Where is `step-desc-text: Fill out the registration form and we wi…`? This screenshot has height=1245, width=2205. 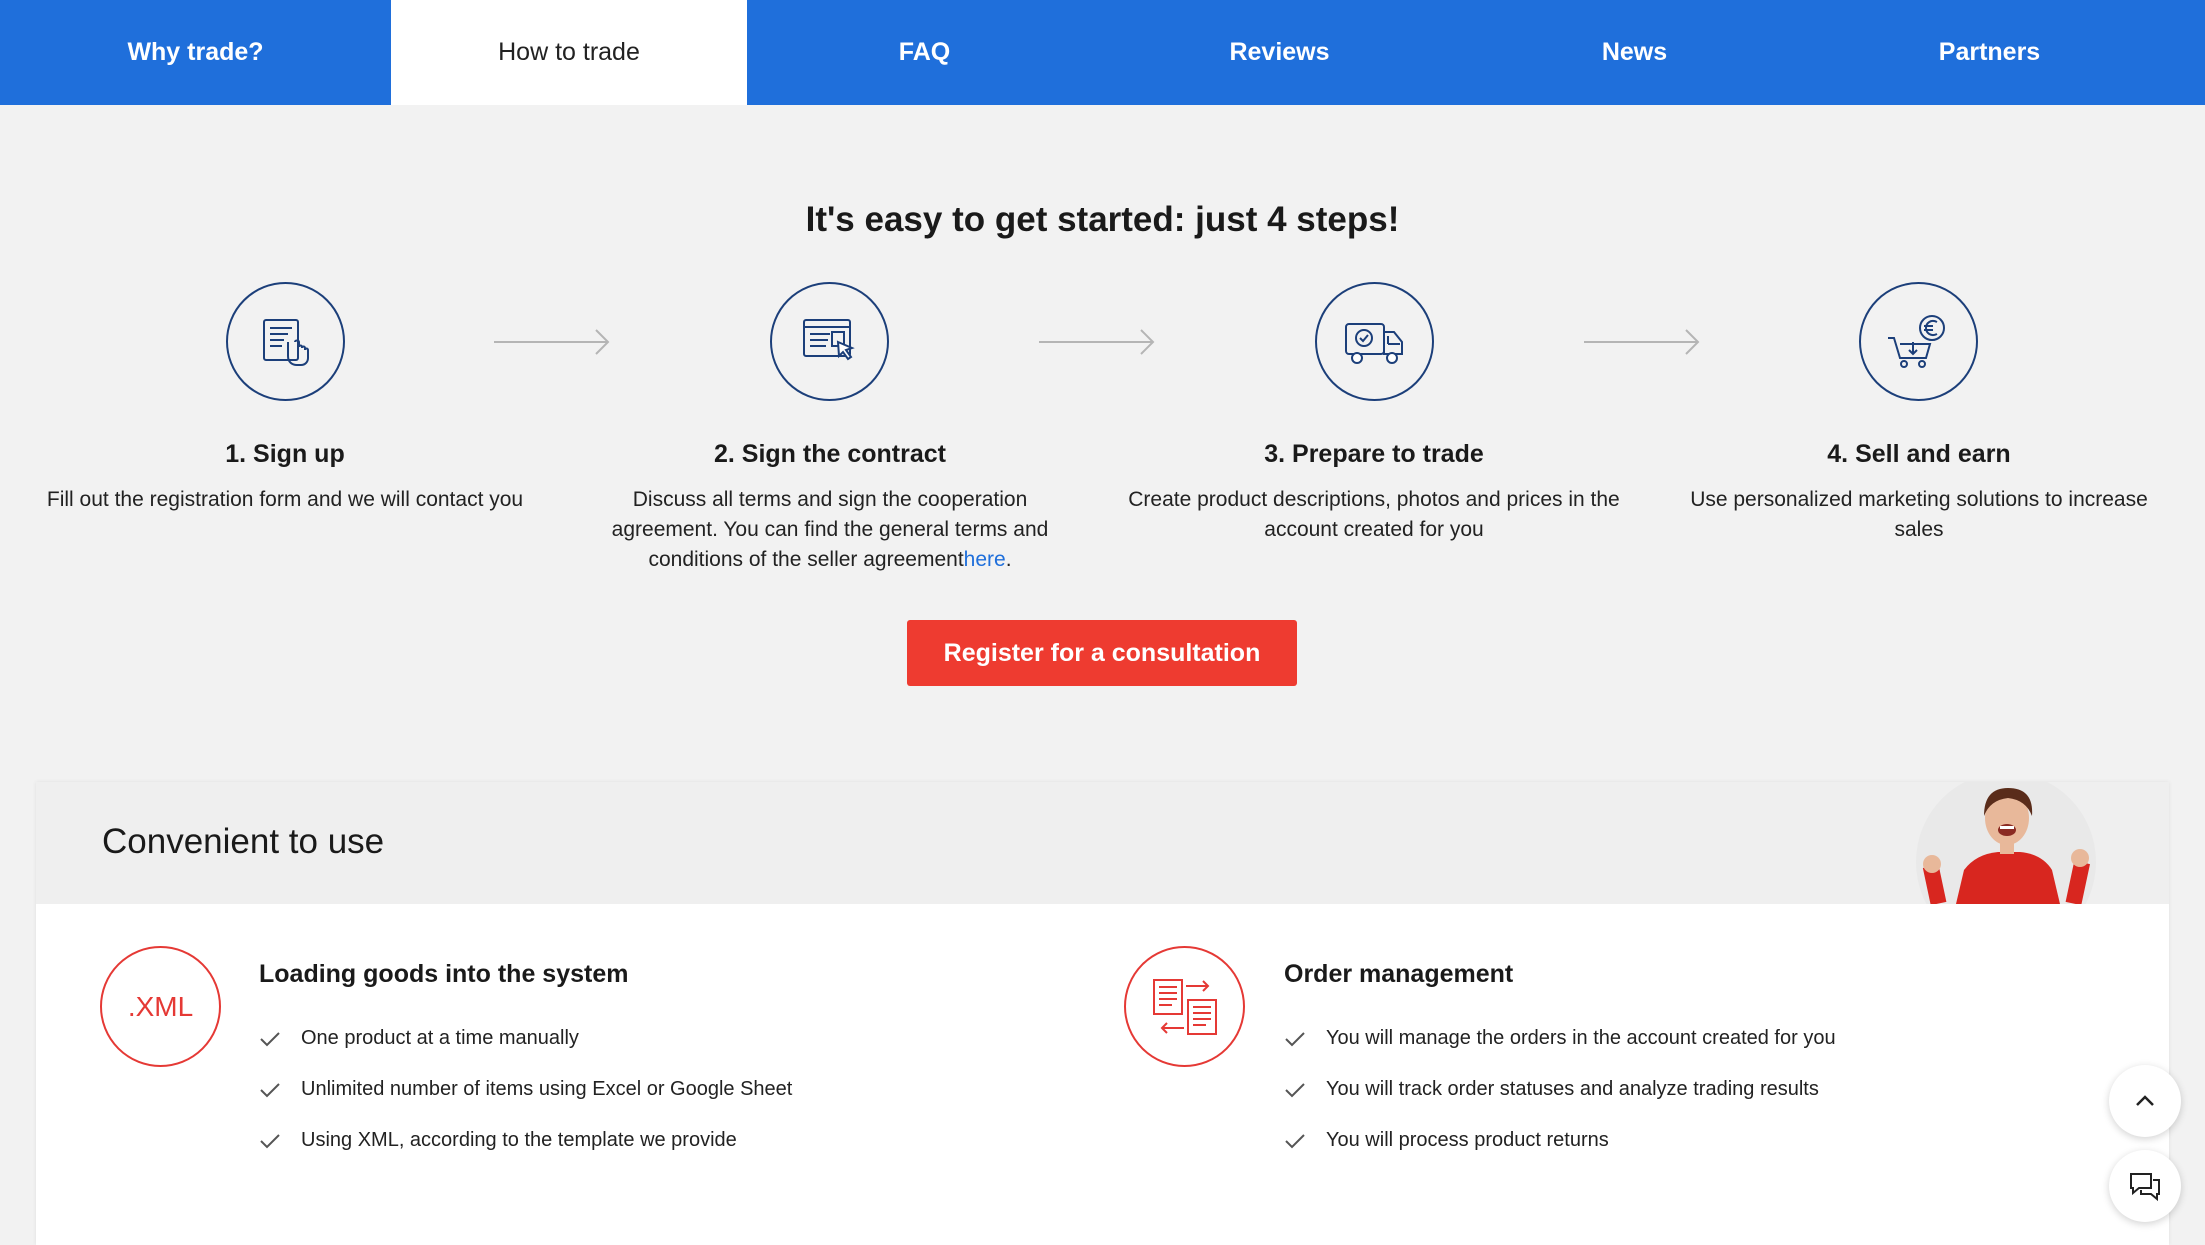
step-desc-text: Fill out the registration form and we wi… is located at coordinates (285, 499).